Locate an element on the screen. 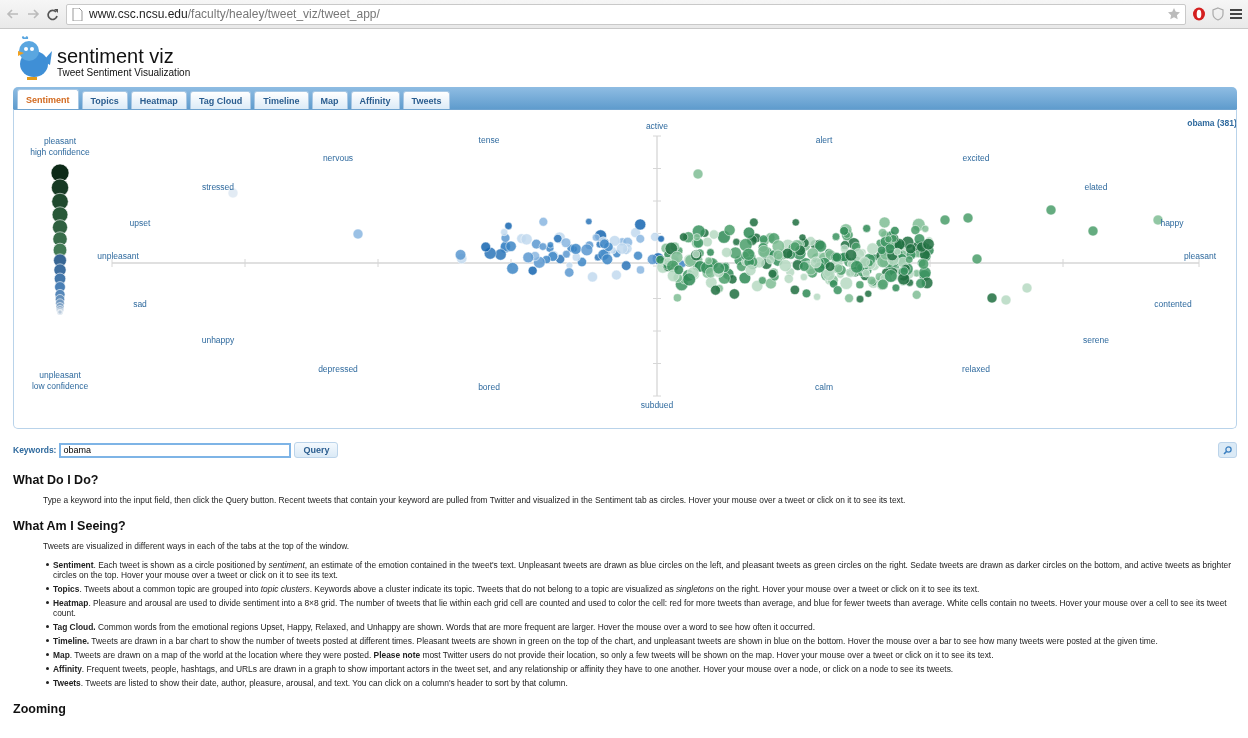  tab: Sentiment is located at coordinates (48, 99).